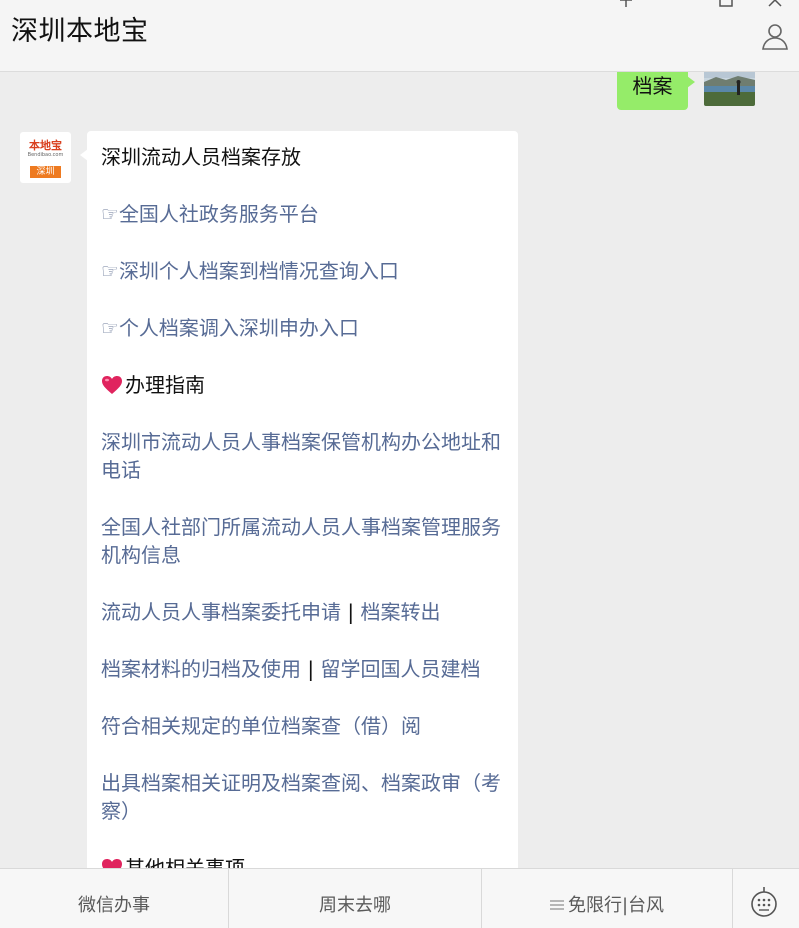 The image size is (799, 928). What do you see at coordinates (302, 726) in the screenshot?
I see `link-unit-archive-lookup: 符合相关规定的单位档案查（借）阅` at bounding box center [302, 726].